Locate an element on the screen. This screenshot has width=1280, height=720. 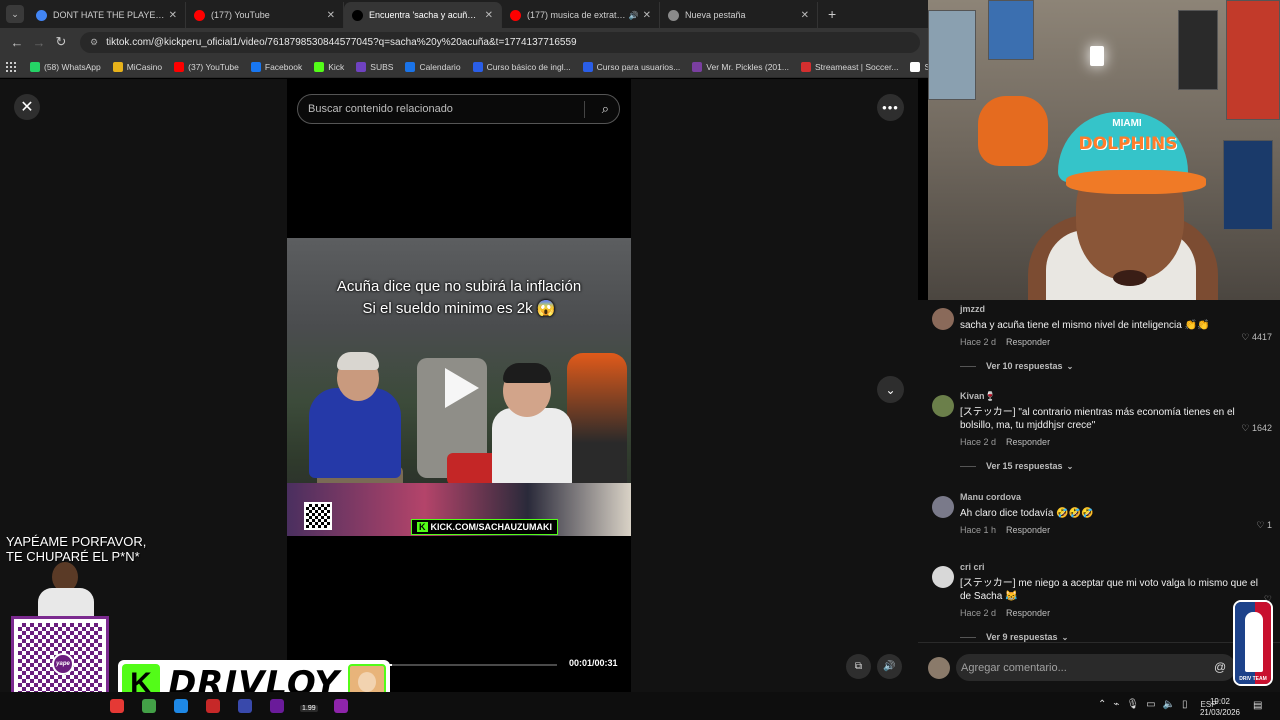
ceiling-light is located at coordinates (1097, 56).